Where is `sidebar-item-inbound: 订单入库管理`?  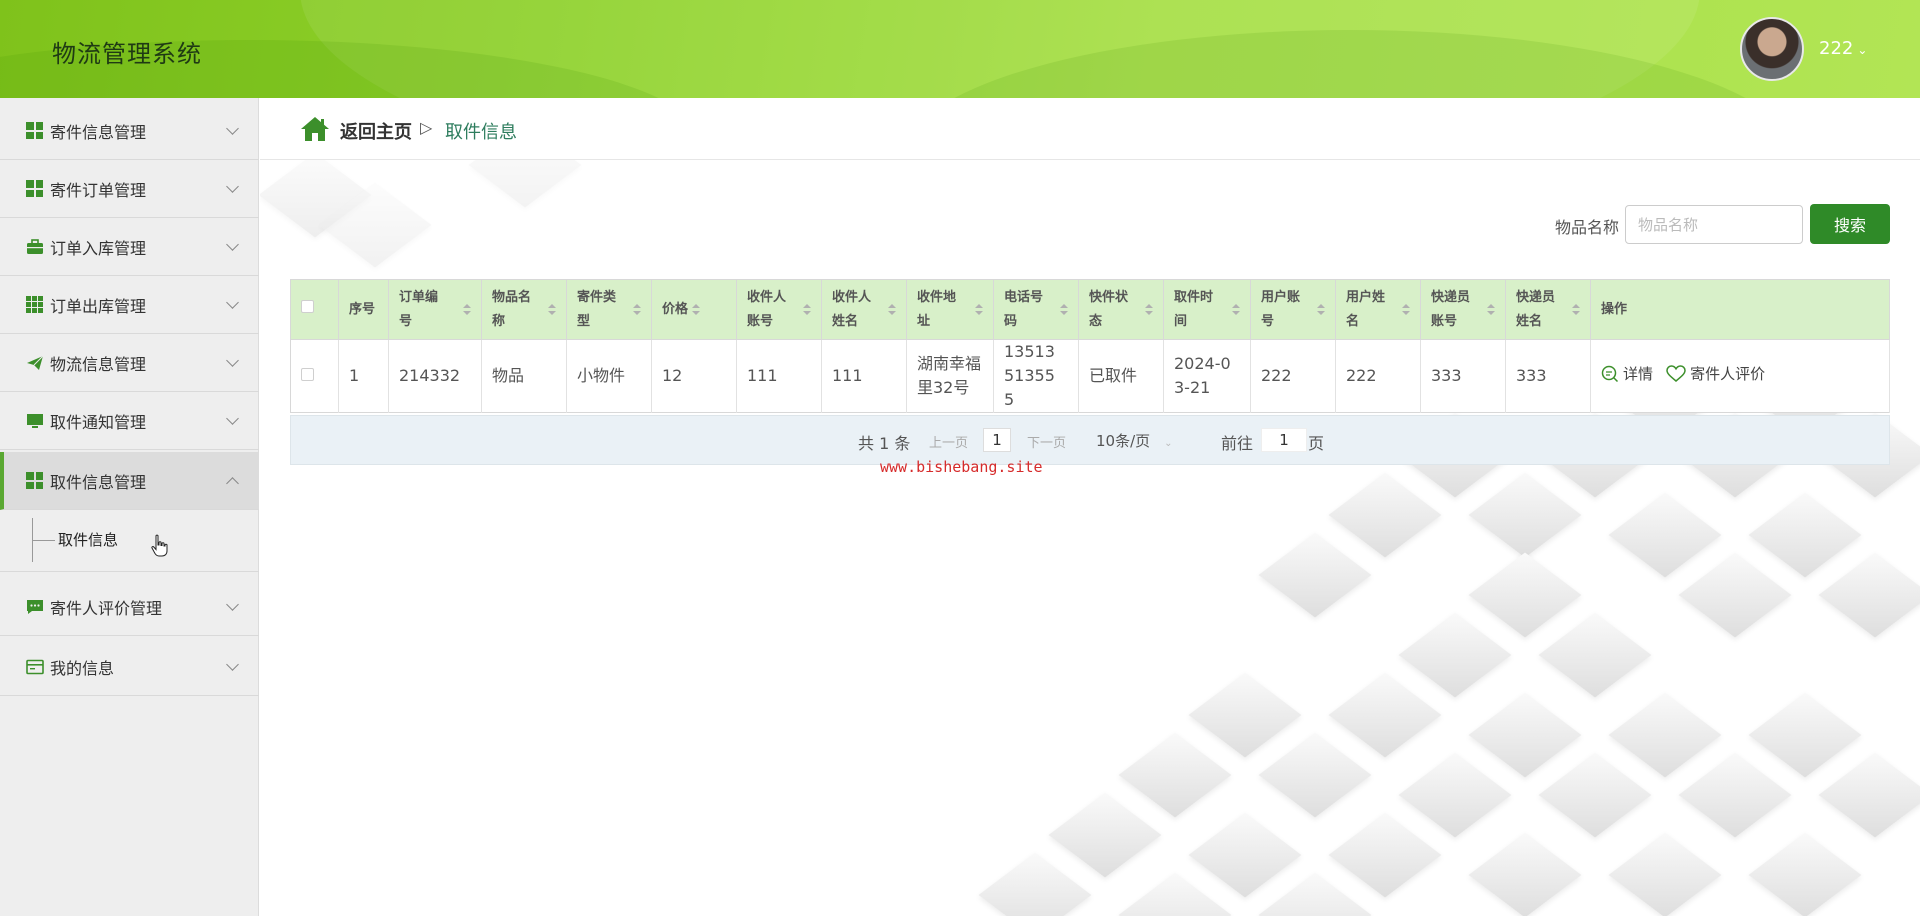 sidebar-item-inbound: 订单入库管理 is located at coordinates (129, 247).